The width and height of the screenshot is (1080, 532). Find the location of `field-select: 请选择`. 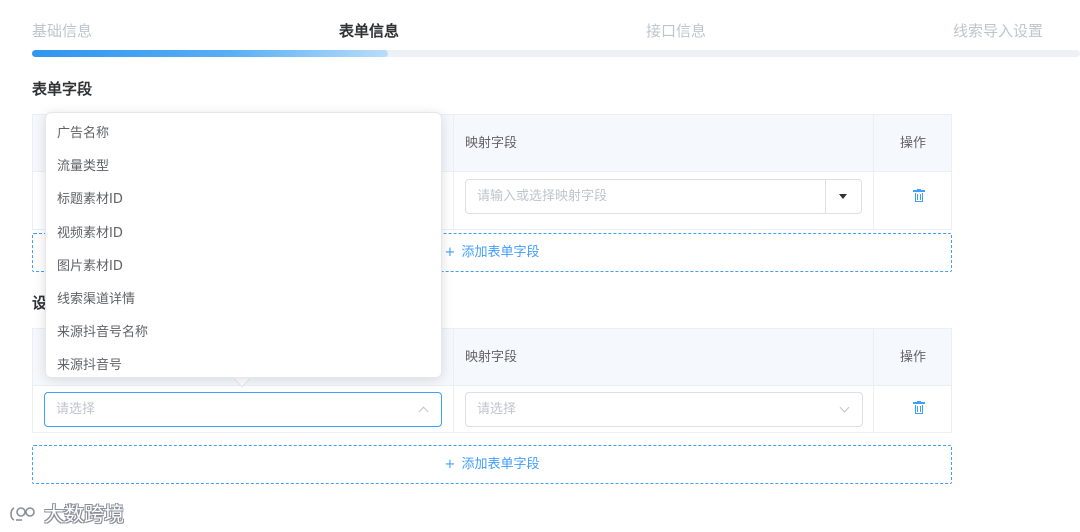

field-select: 请选择 is located at coordinates (243, 409).